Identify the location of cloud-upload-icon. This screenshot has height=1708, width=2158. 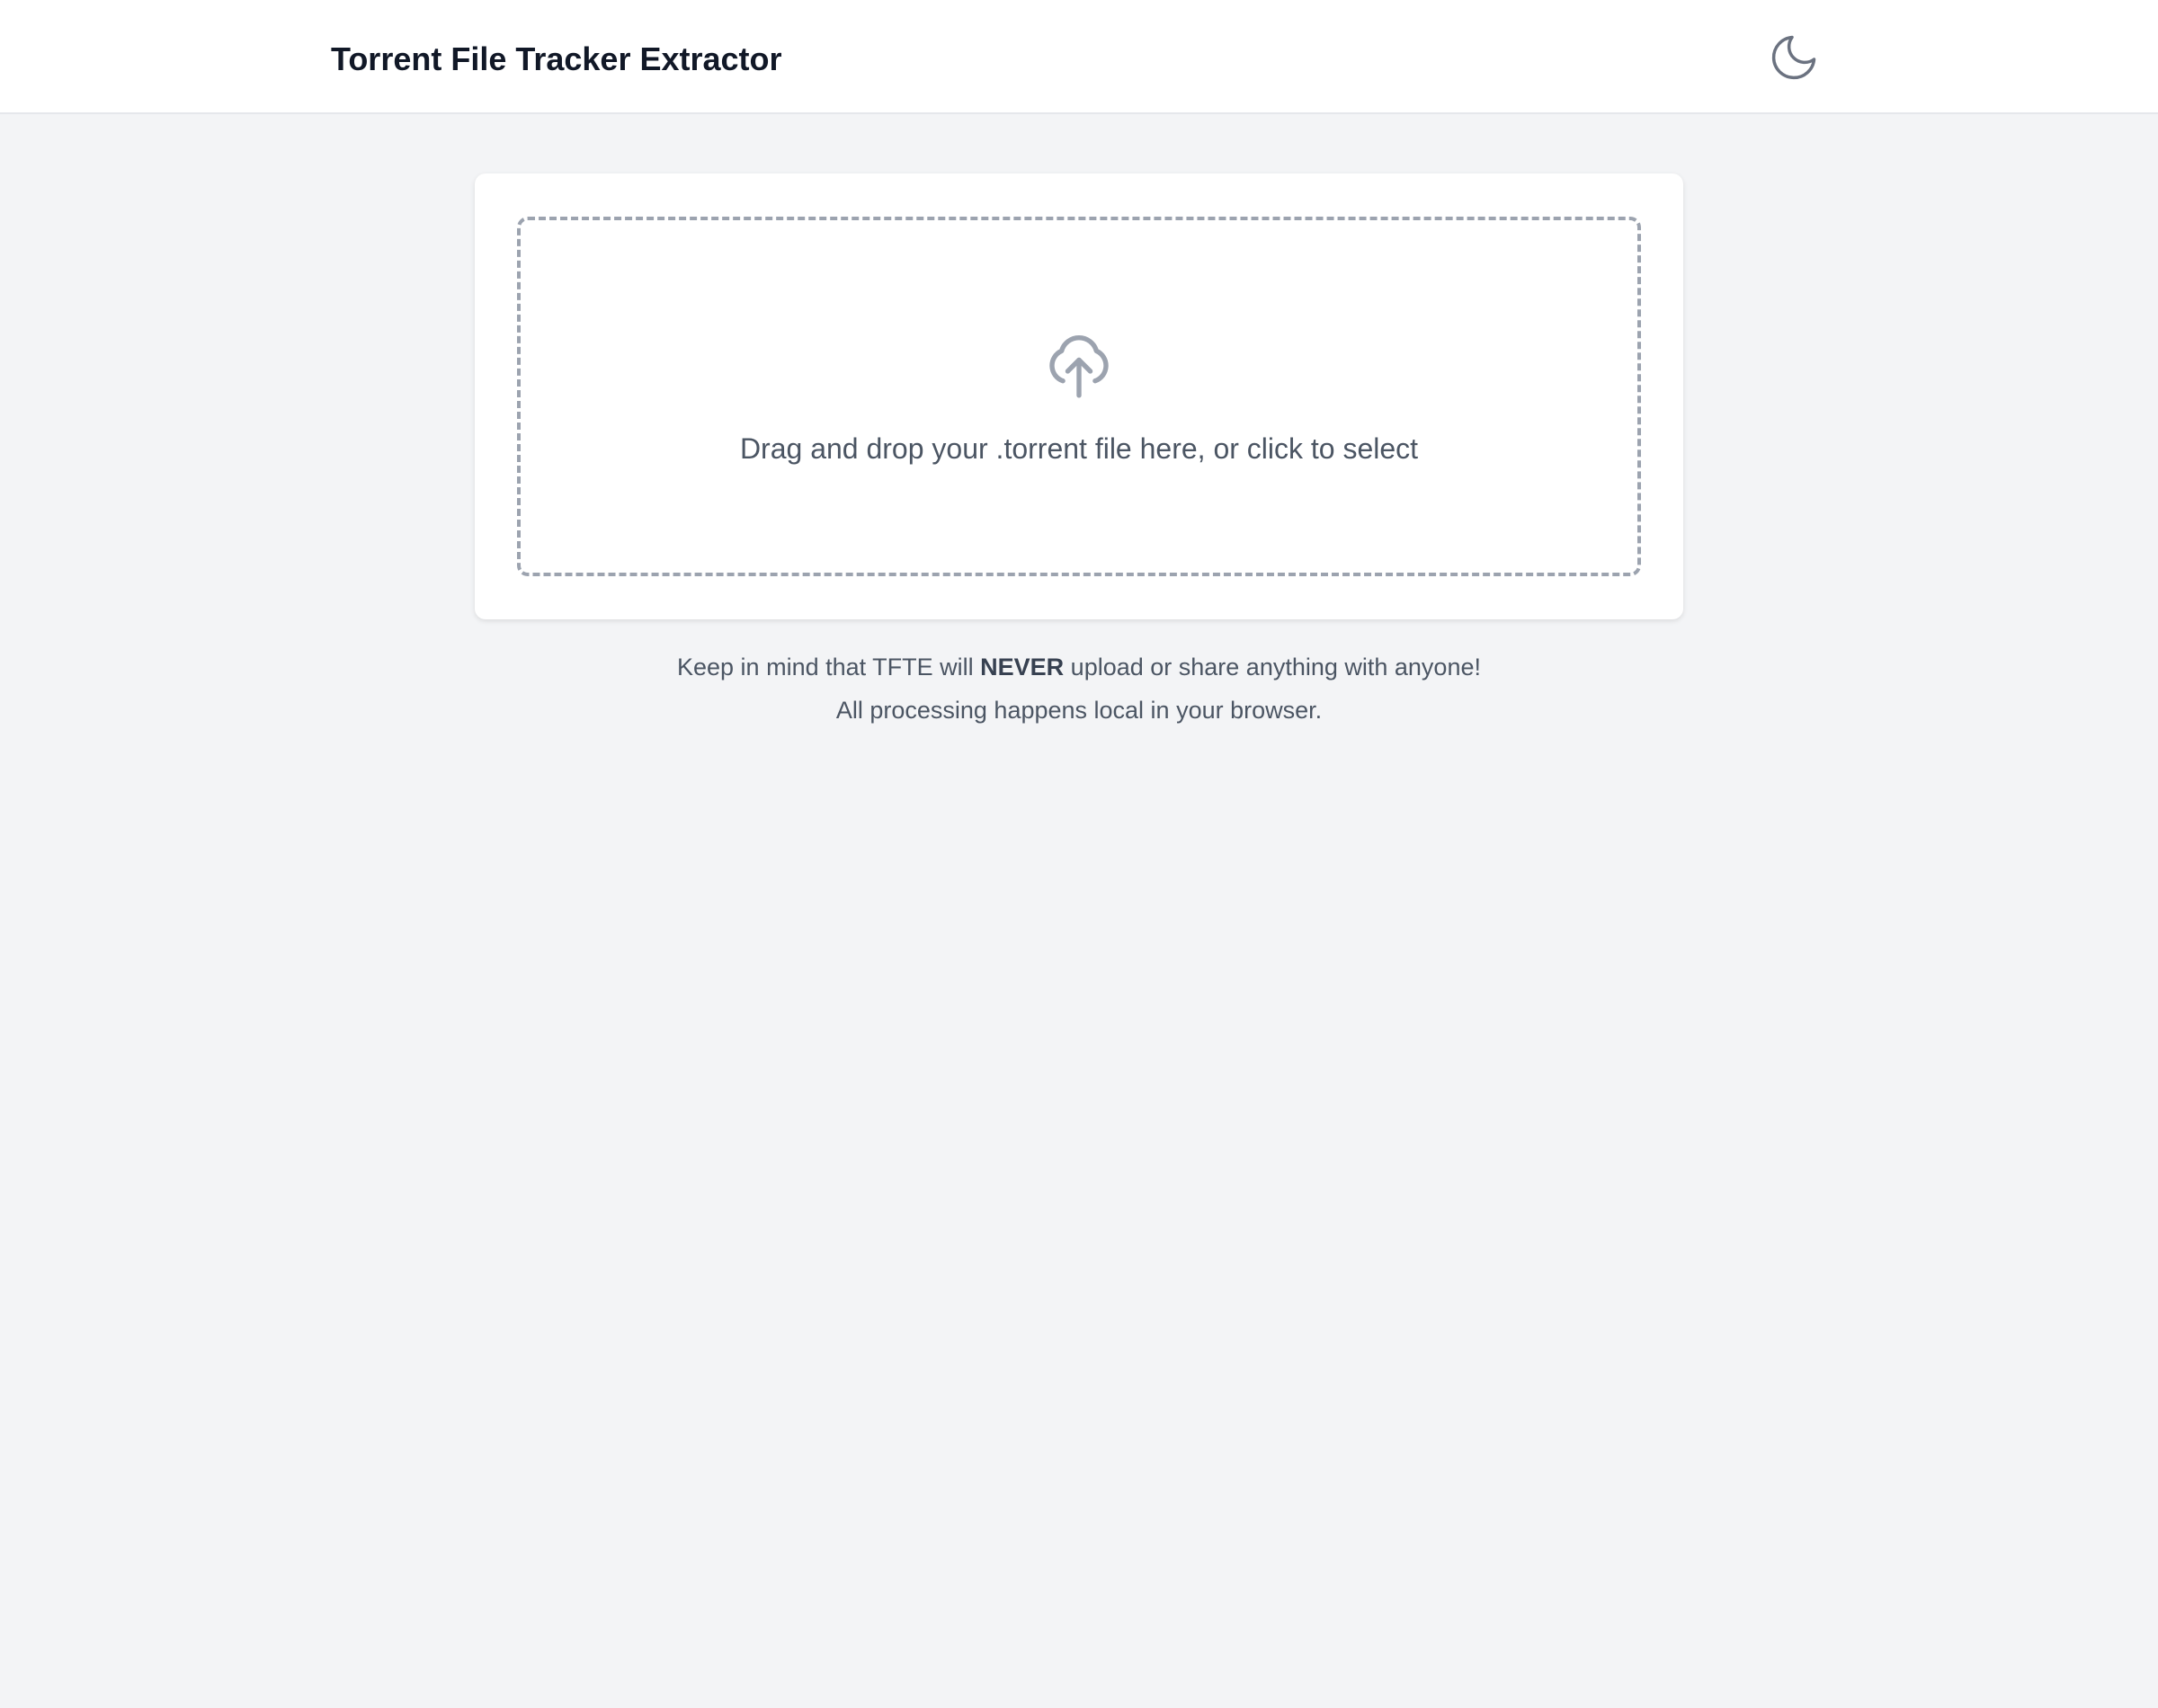
(1079, 363).